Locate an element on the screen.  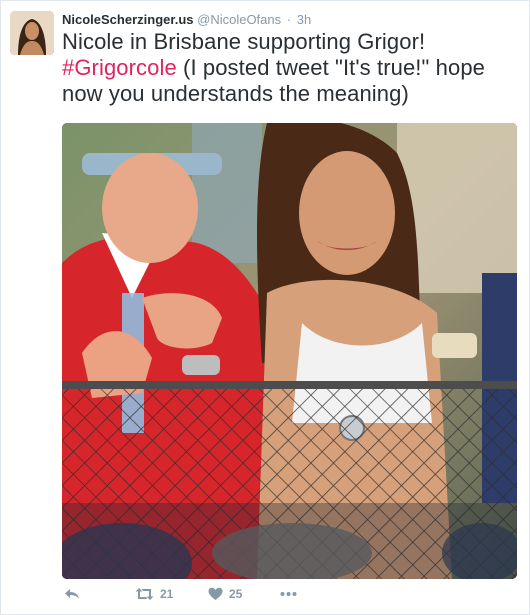
retweet-button: 21 is located at coordinates (154, 594).